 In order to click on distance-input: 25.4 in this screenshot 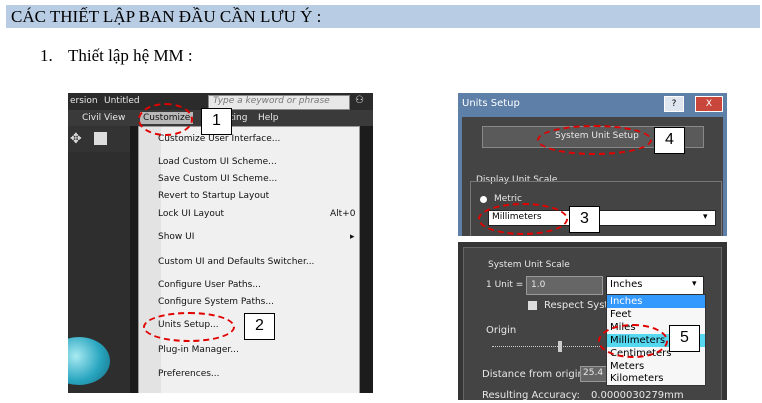, I will do `click(594, 374)`.